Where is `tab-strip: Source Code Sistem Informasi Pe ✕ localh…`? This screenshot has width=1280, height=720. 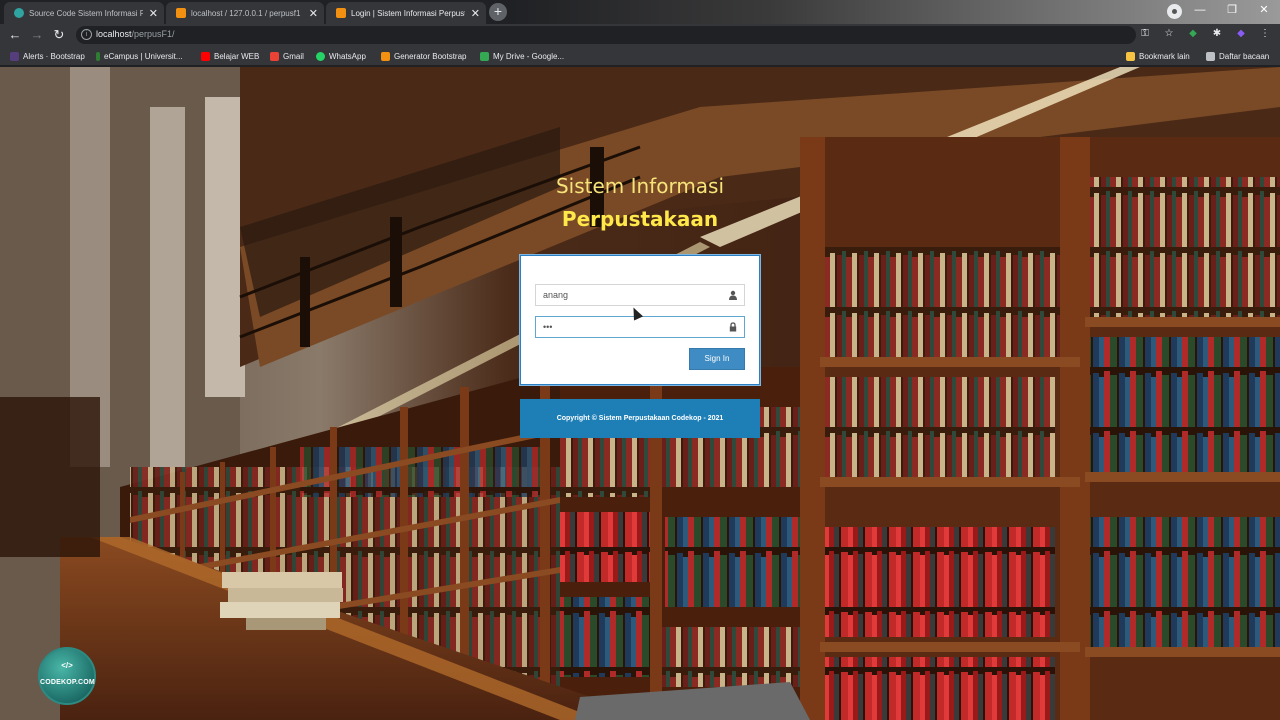
tab-strip: Source Code Sistem Informasi Pe ✕ localh… is located at coordinates (640, 12).